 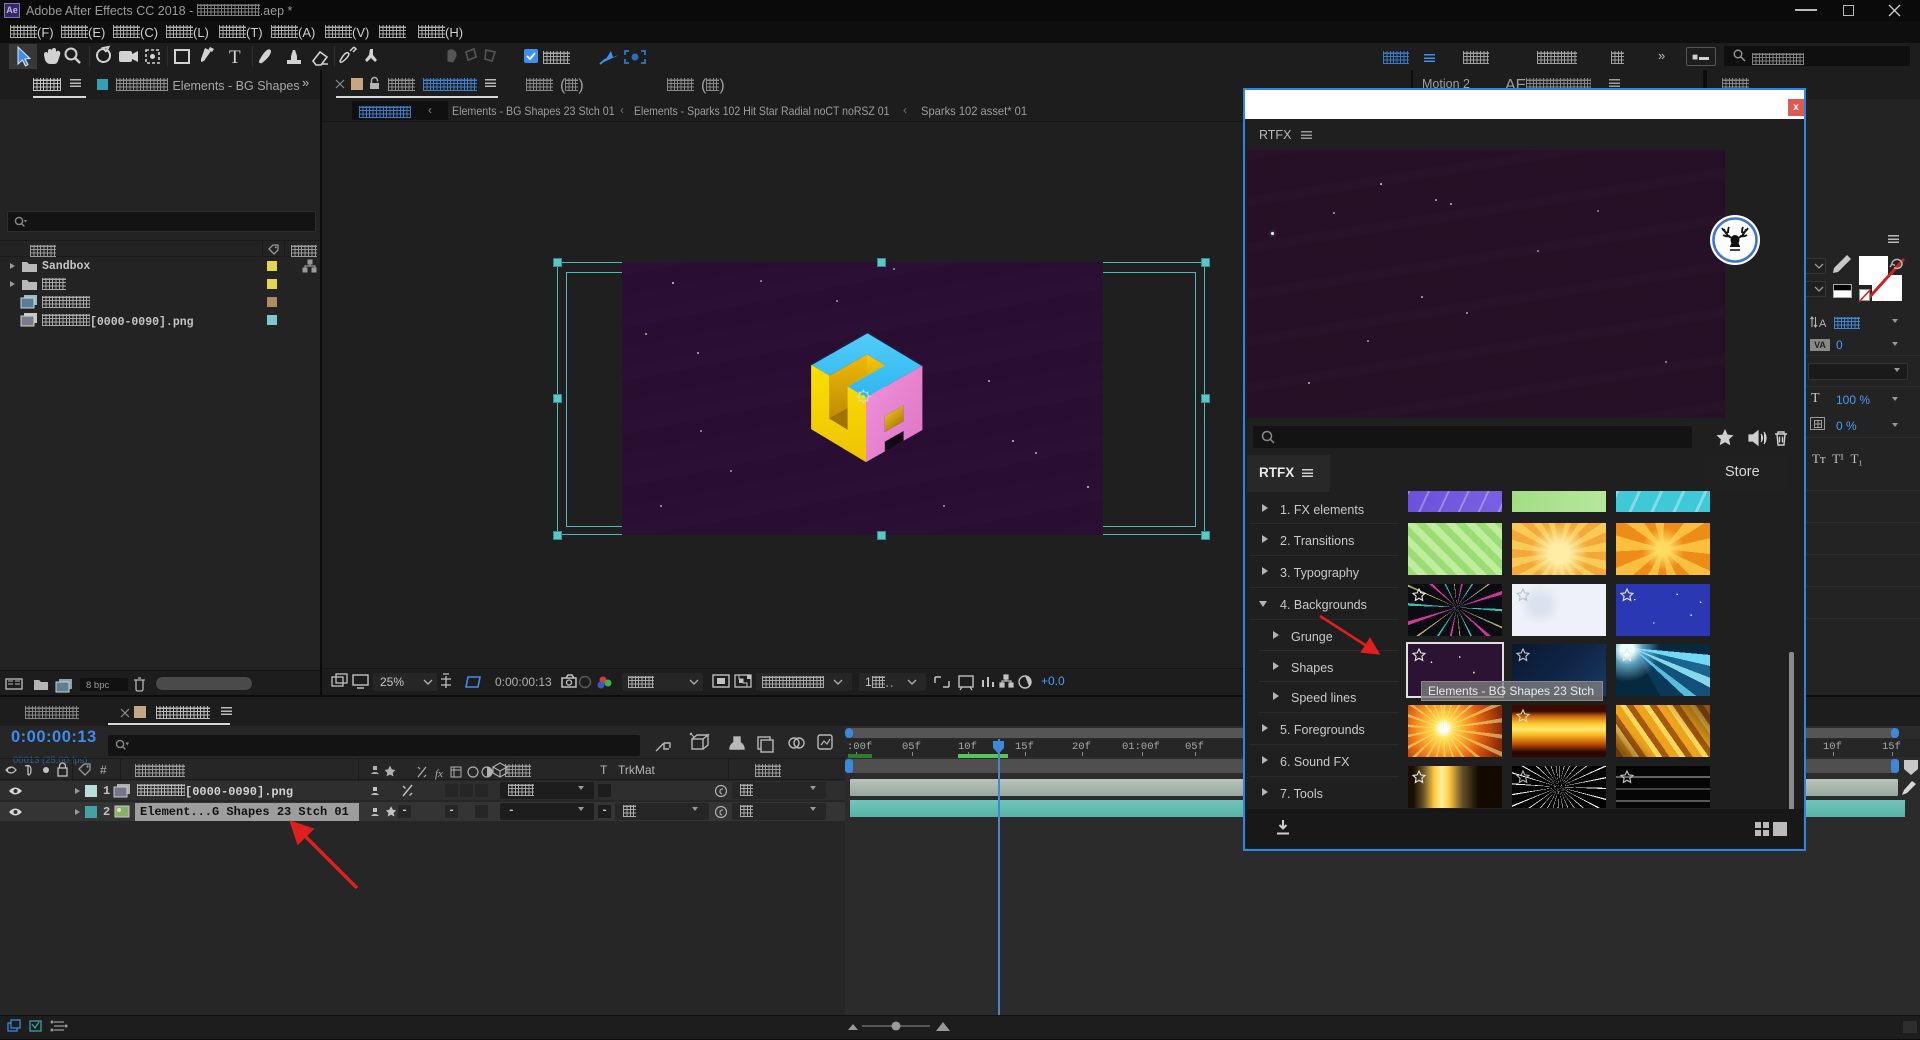 I want to click on svg-text: T, so click(x=235, y=57).